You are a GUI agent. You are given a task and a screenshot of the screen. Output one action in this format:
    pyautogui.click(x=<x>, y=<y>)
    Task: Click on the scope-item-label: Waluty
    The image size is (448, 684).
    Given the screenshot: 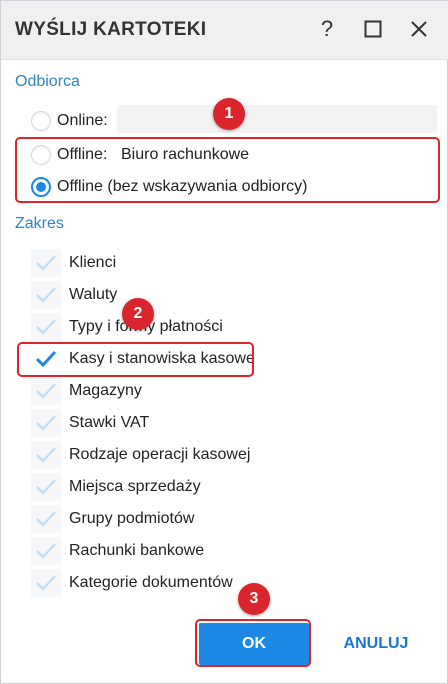 What is the action you would take?
    pyautogui.click(x=93, y=294)
    